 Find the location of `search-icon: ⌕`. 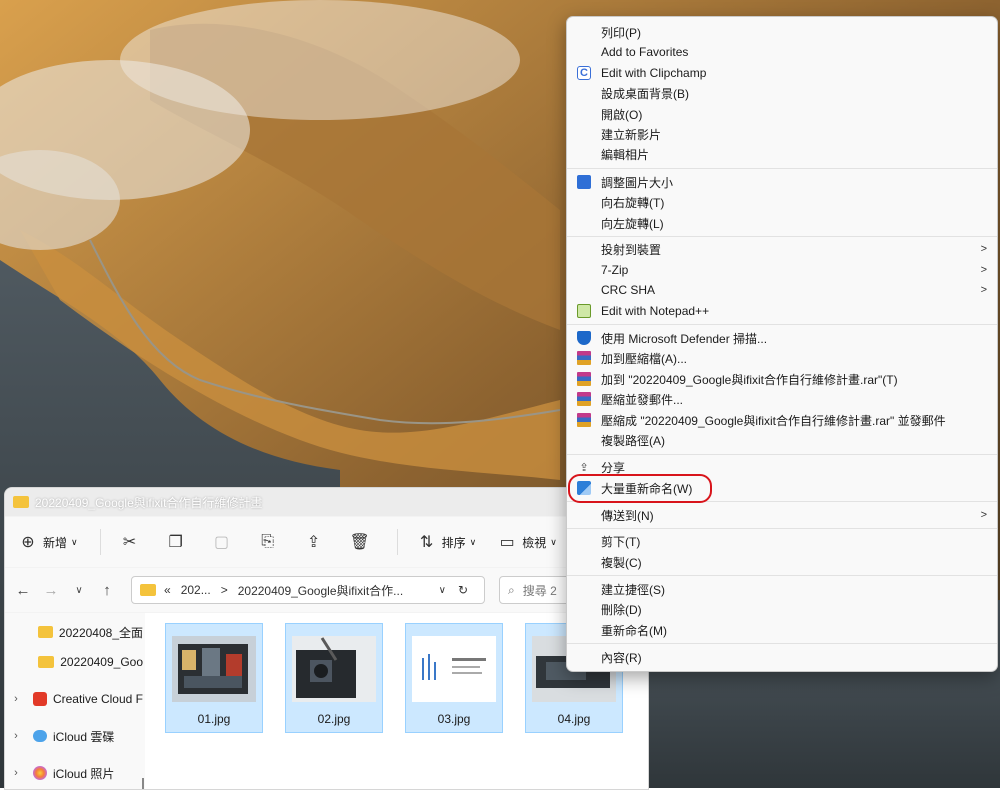

search-icon: ⌕ is located at coordinates (511, 589).